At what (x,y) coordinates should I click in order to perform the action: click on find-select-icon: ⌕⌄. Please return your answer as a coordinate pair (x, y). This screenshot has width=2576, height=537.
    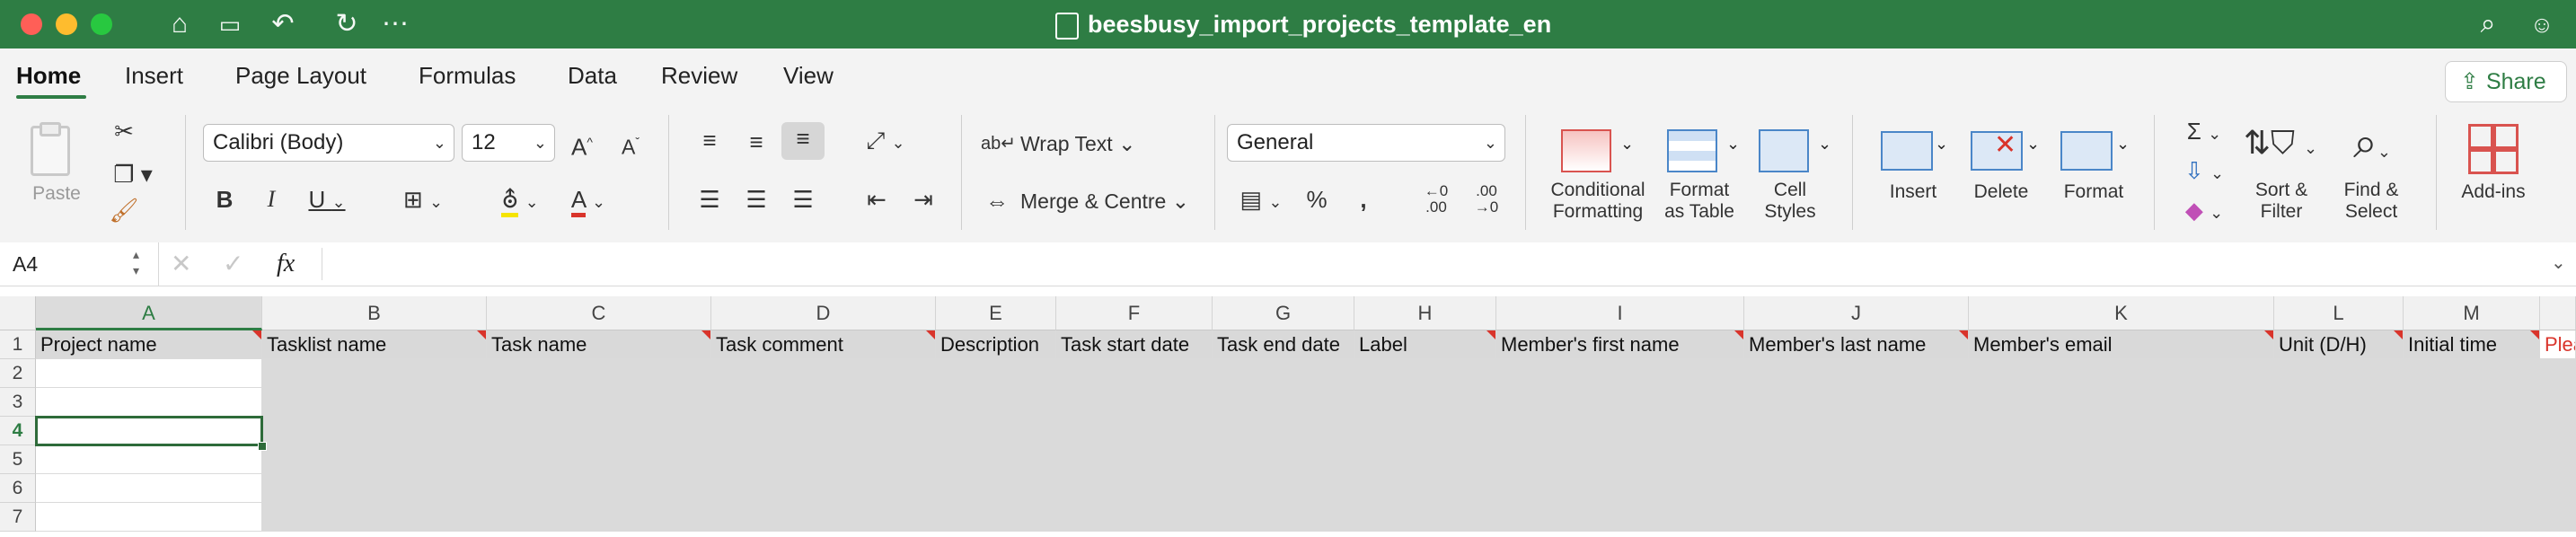
    Looking at the image, I should click on (2372, 148).